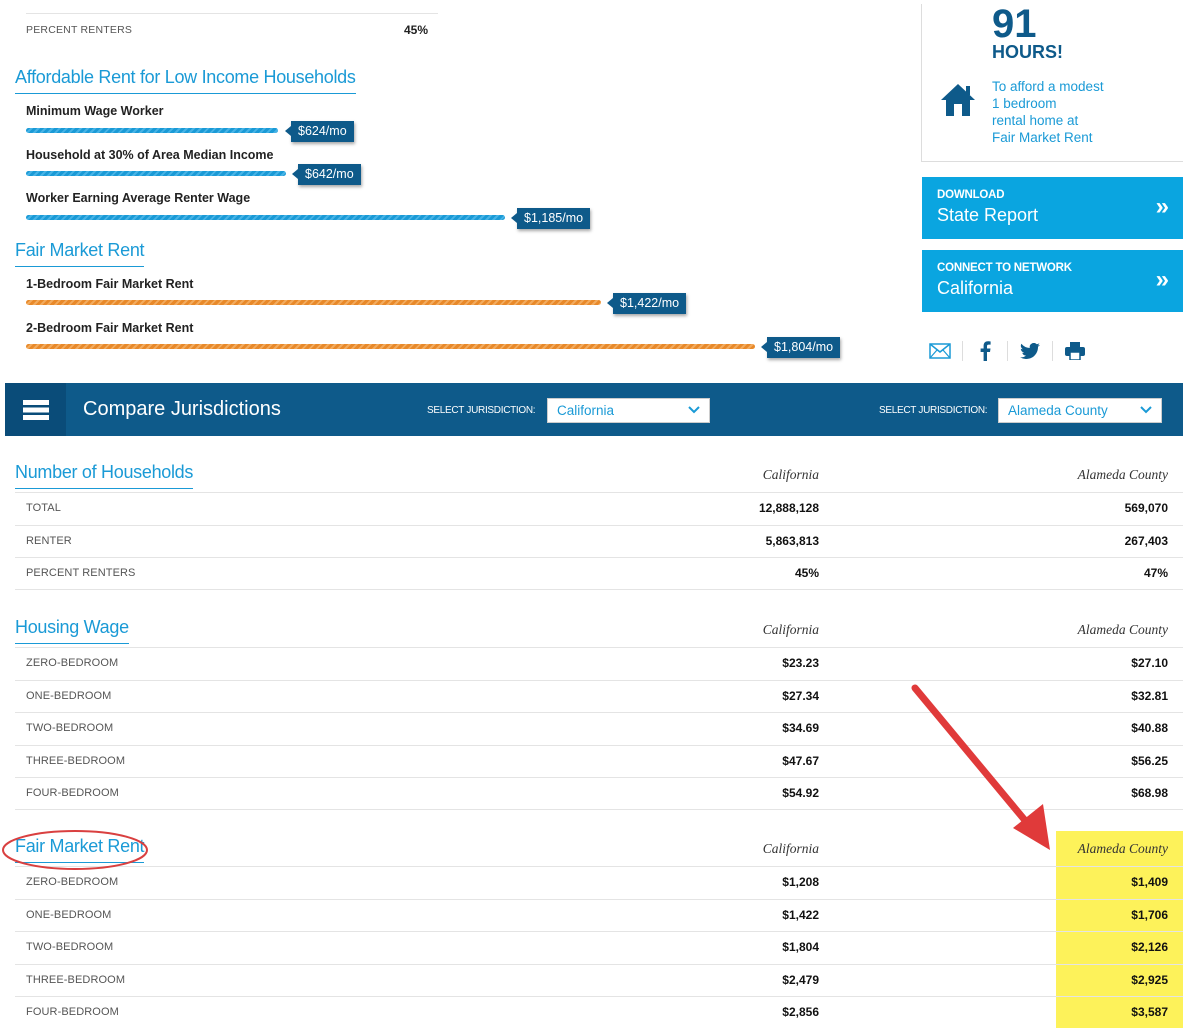 The image size is (1183, 1028). I want to click on row-value-alameda: $1,706, so click(1149, 914).